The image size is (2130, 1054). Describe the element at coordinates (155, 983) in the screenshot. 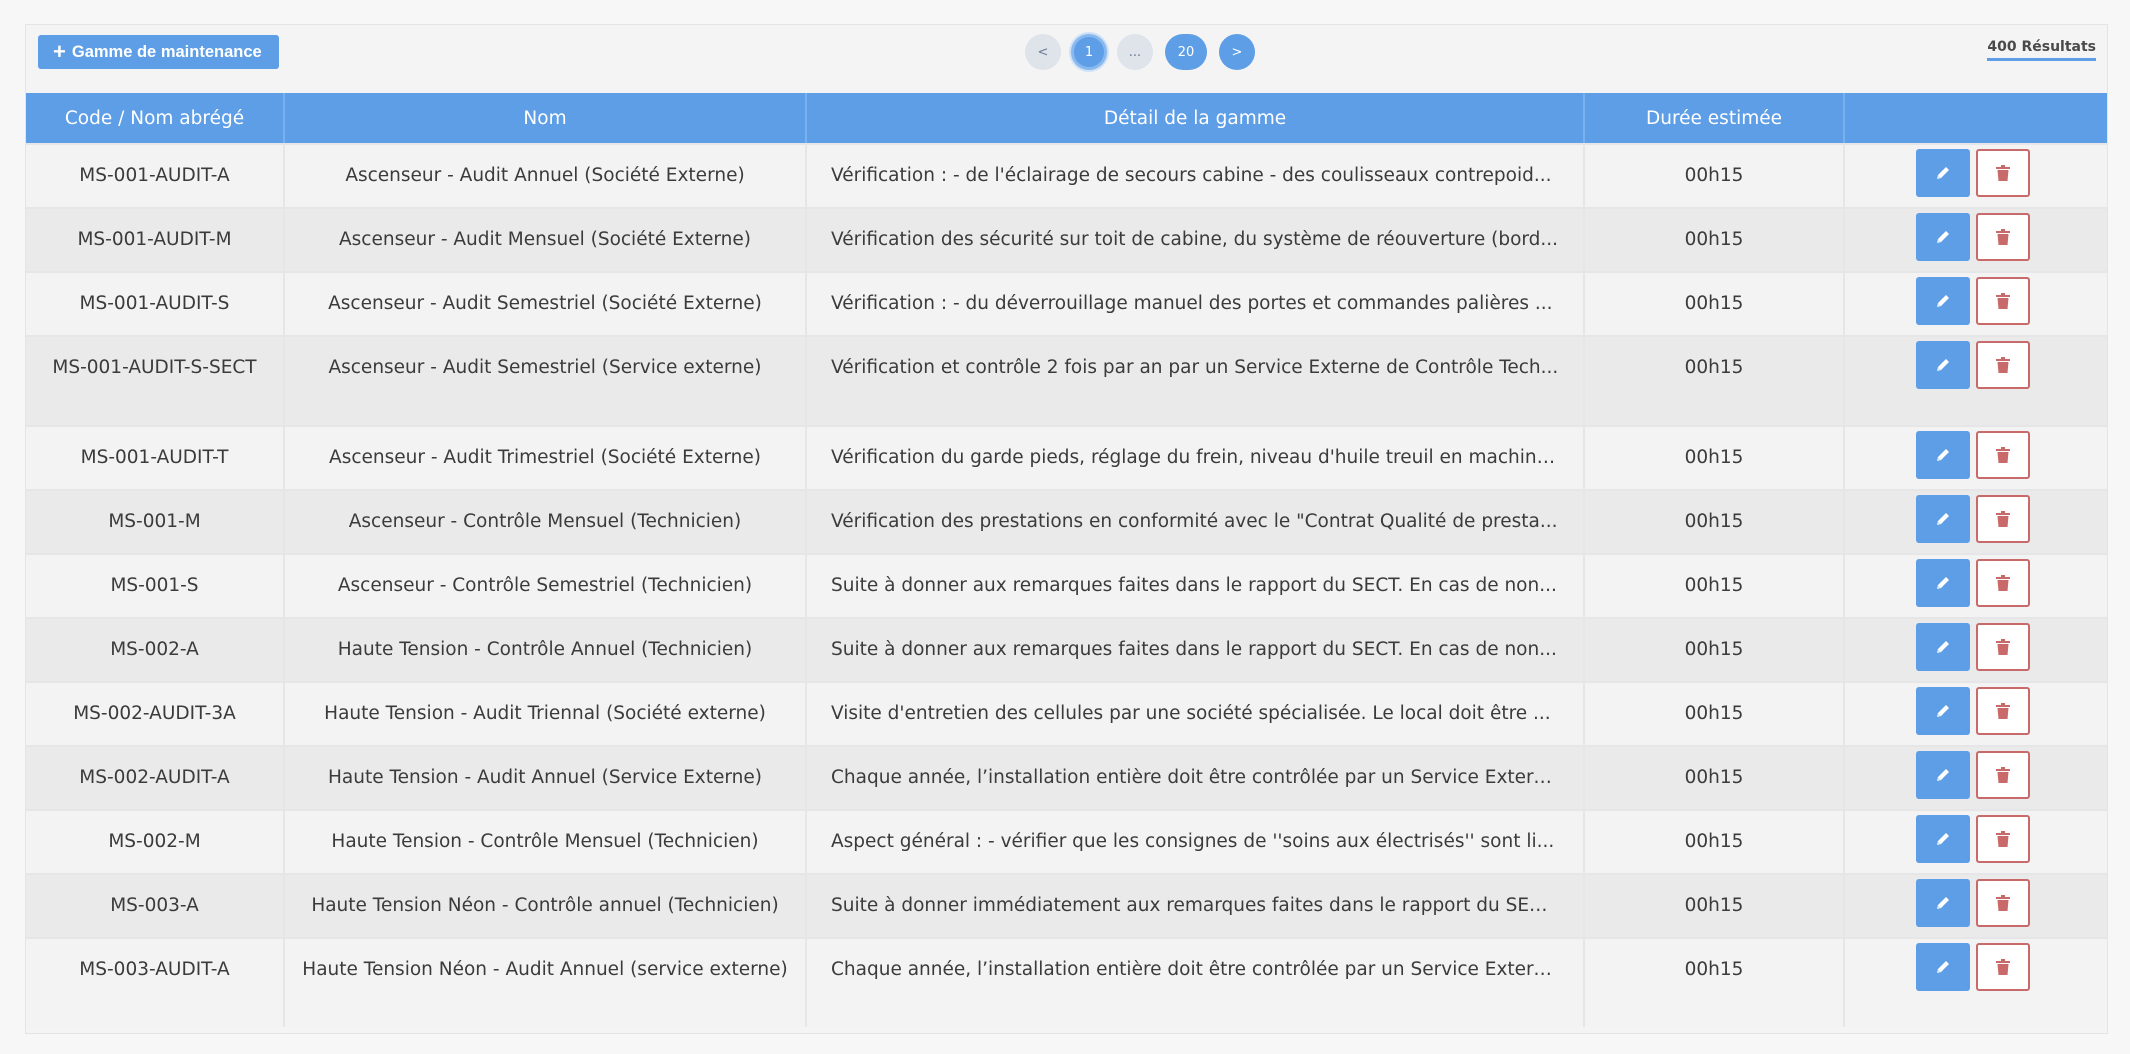

I see `cell-code: MS-003-AUDIT-A` at that location.